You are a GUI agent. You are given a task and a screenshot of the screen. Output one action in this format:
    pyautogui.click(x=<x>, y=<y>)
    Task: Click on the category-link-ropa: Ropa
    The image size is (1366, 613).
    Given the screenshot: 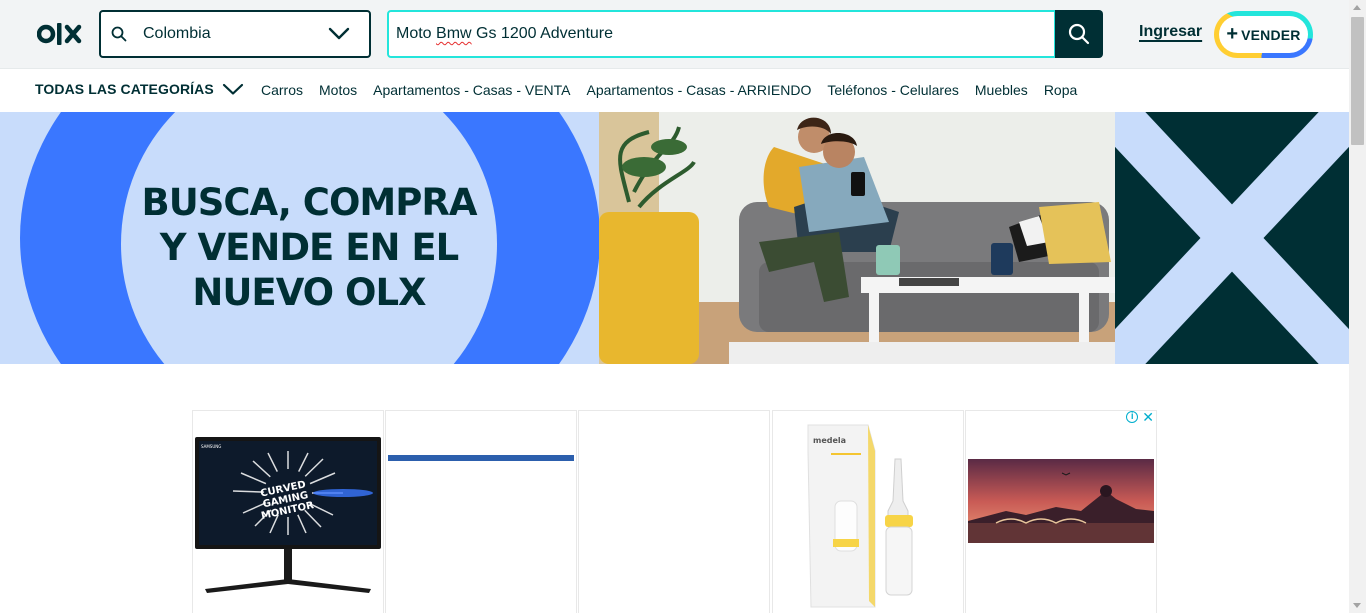 What is the action you would take?
    pyautogui.click(x=1060, y=90)
    